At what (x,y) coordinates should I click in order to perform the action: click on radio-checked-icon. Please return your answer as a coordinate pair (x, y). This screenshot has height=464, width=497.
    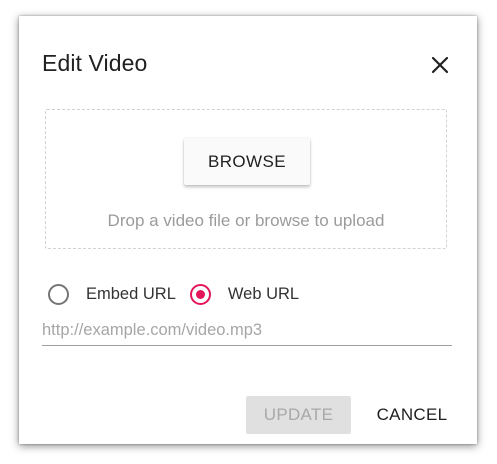
    Looking at the image, I should click on (200, 294).